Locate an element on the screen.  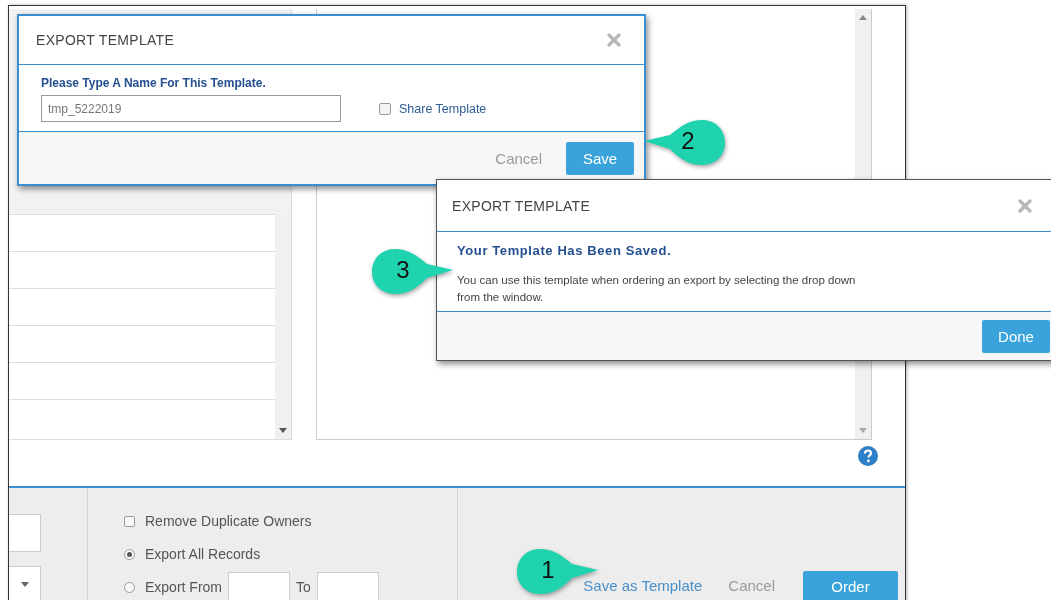
checkbox-option: Remove Duplicate Owners is located at coordinates (290, 521).